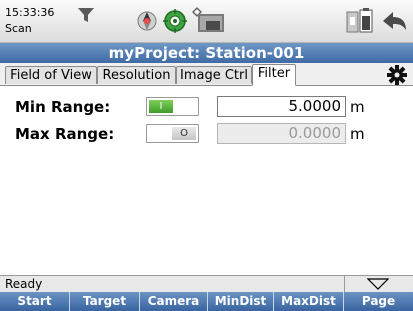 The width and height of the screenshot is (413, 311). What do you see at coordinates (161, 106) in the screenshot?
I see `toggle-on-indicator: I` at bounding box center [161, 106].